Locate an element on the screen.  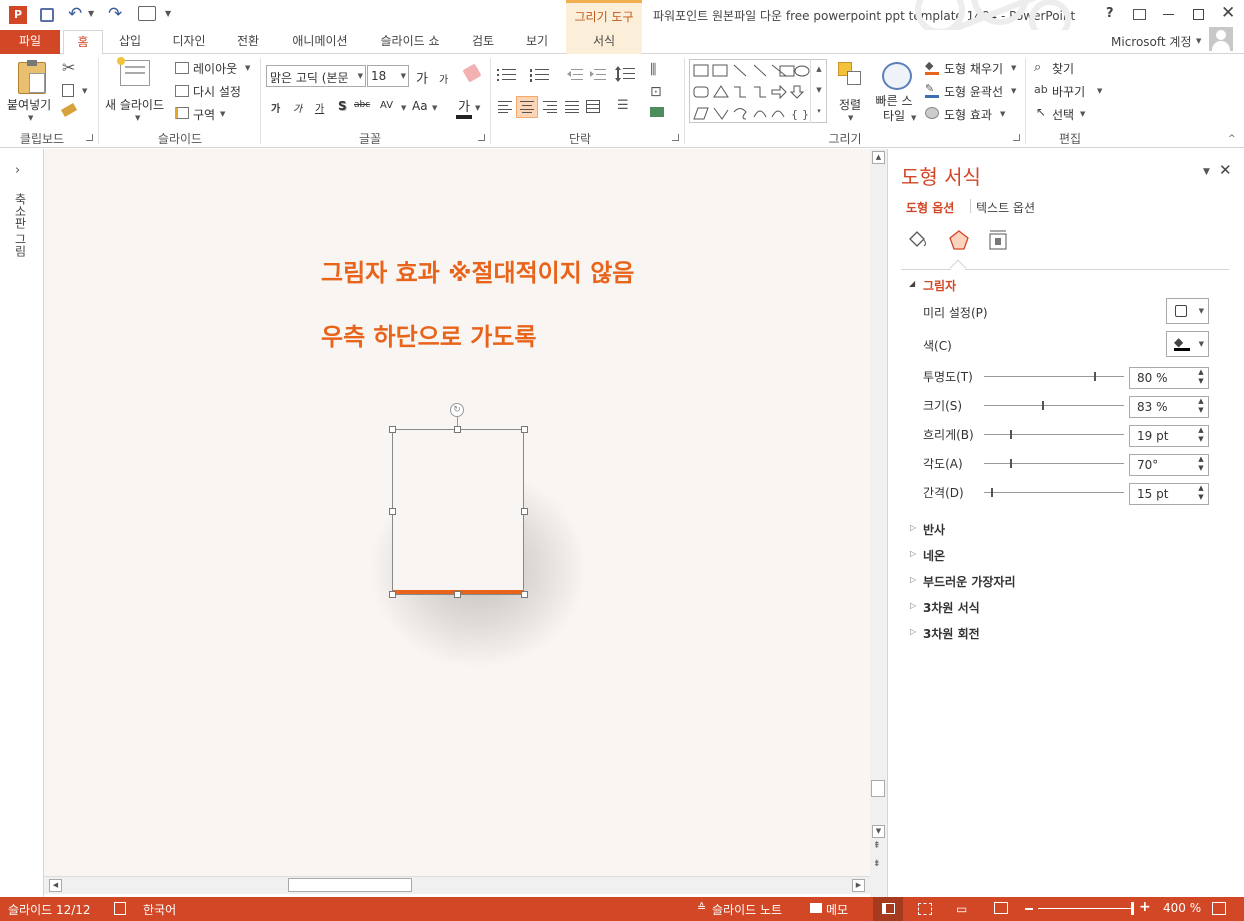
clear-formatting-icon is located at coordinates (472, 73).